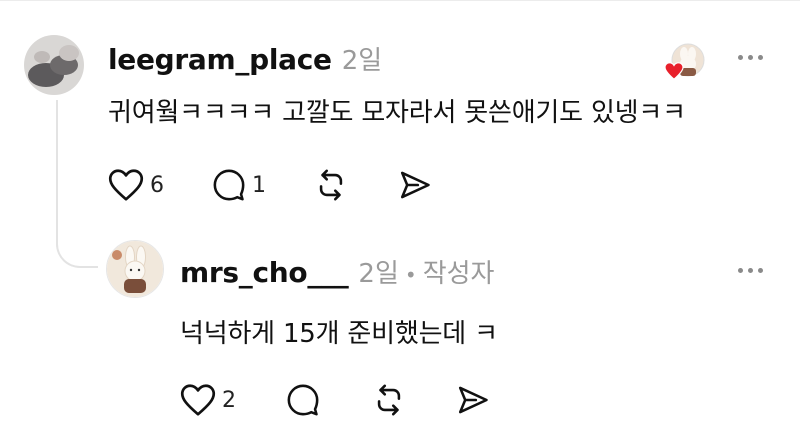 Image resolution: width=800 pixels, height=441 pixels. I want to click on rabbit-avatar-photo, so click(135, 269).